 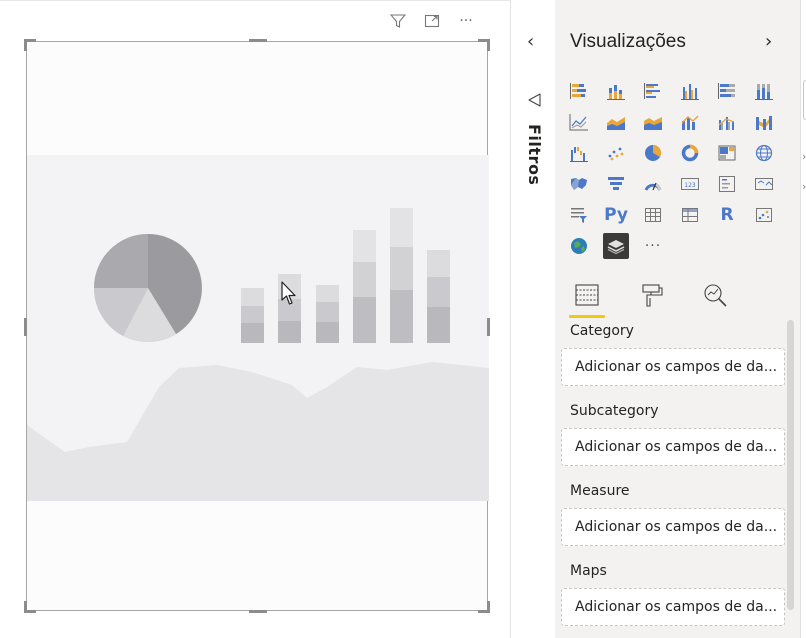 I want to click on funnel-filter-icon, so click(x=534, y=100).